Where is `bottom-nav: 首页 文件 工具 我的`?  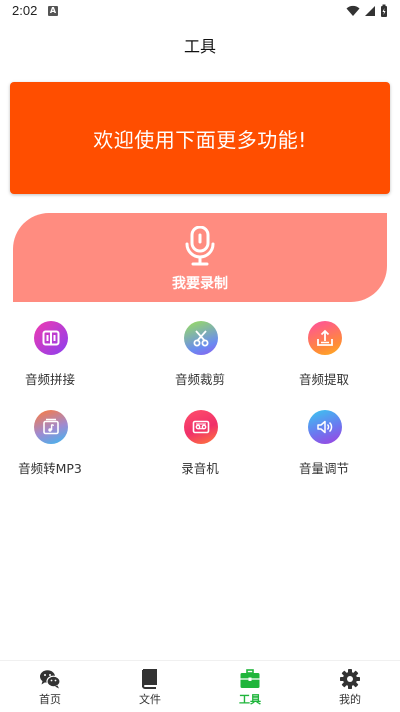
bottom-nav: 首页 文件 工具 我的 is located at coordinates (200, 686).